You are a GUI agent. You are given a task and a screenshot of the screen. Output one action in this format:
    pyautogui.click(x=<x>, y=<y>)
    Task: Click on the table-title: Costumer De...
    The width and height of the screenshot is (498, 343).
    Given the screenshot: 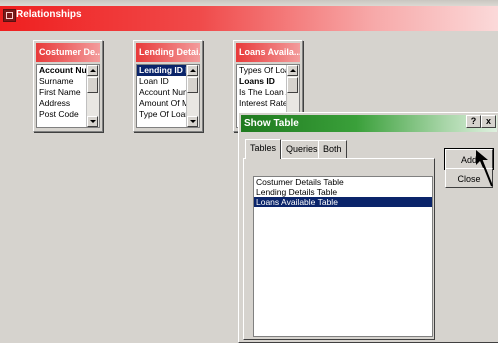 What is the action you would take?
    pyautogui.click(x=68, y=52)
    